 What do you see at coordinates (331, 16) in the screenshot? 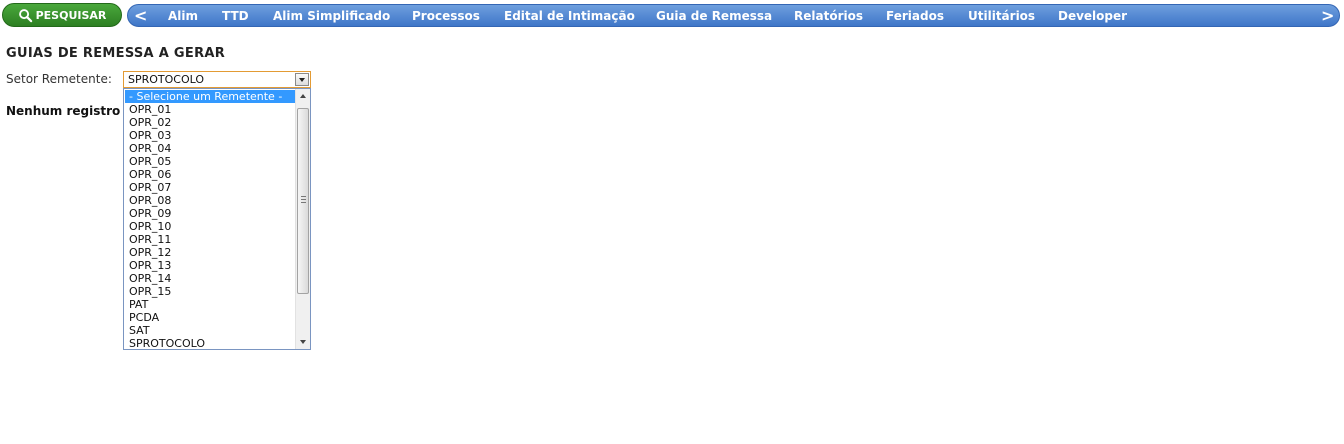
I see `nav-item-alim-simplificado: Alim Simplificado` at bounding box center [331, 16].